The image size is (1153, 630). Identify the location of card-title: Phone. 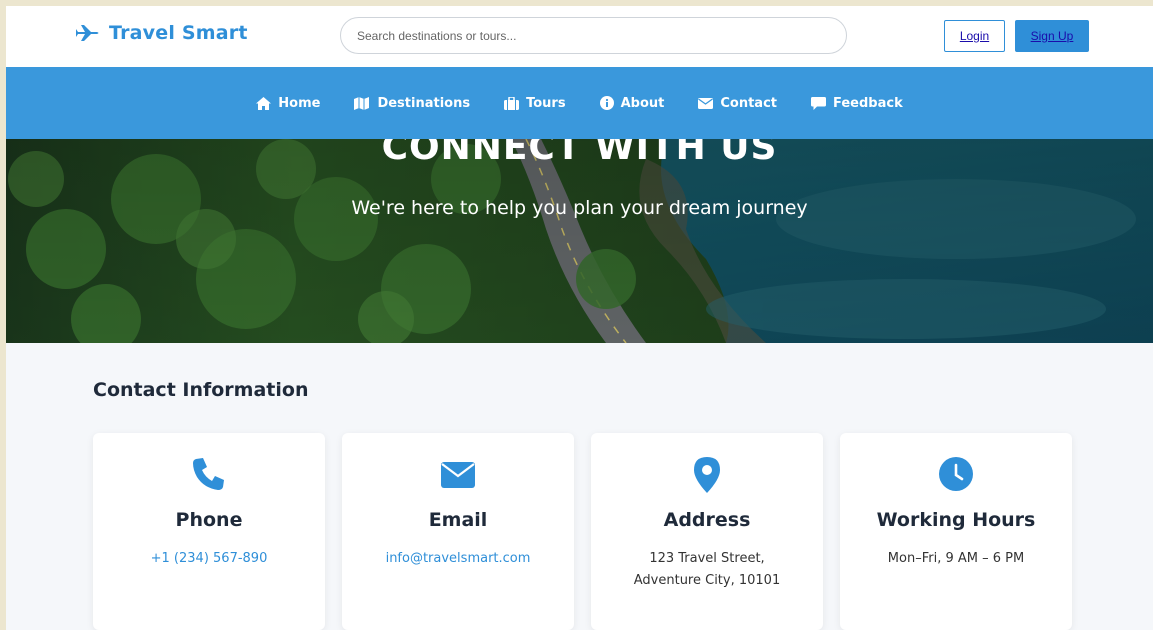
(209, 520).